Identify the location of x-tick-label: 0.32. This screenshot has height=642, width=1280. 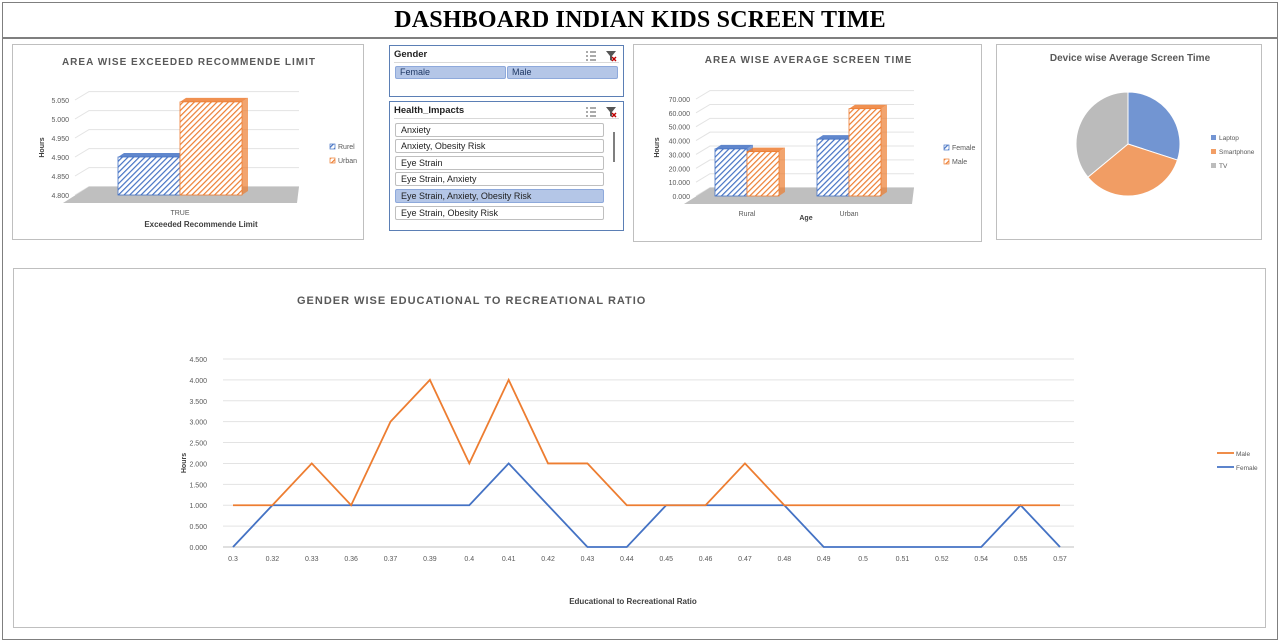
(273, 559).